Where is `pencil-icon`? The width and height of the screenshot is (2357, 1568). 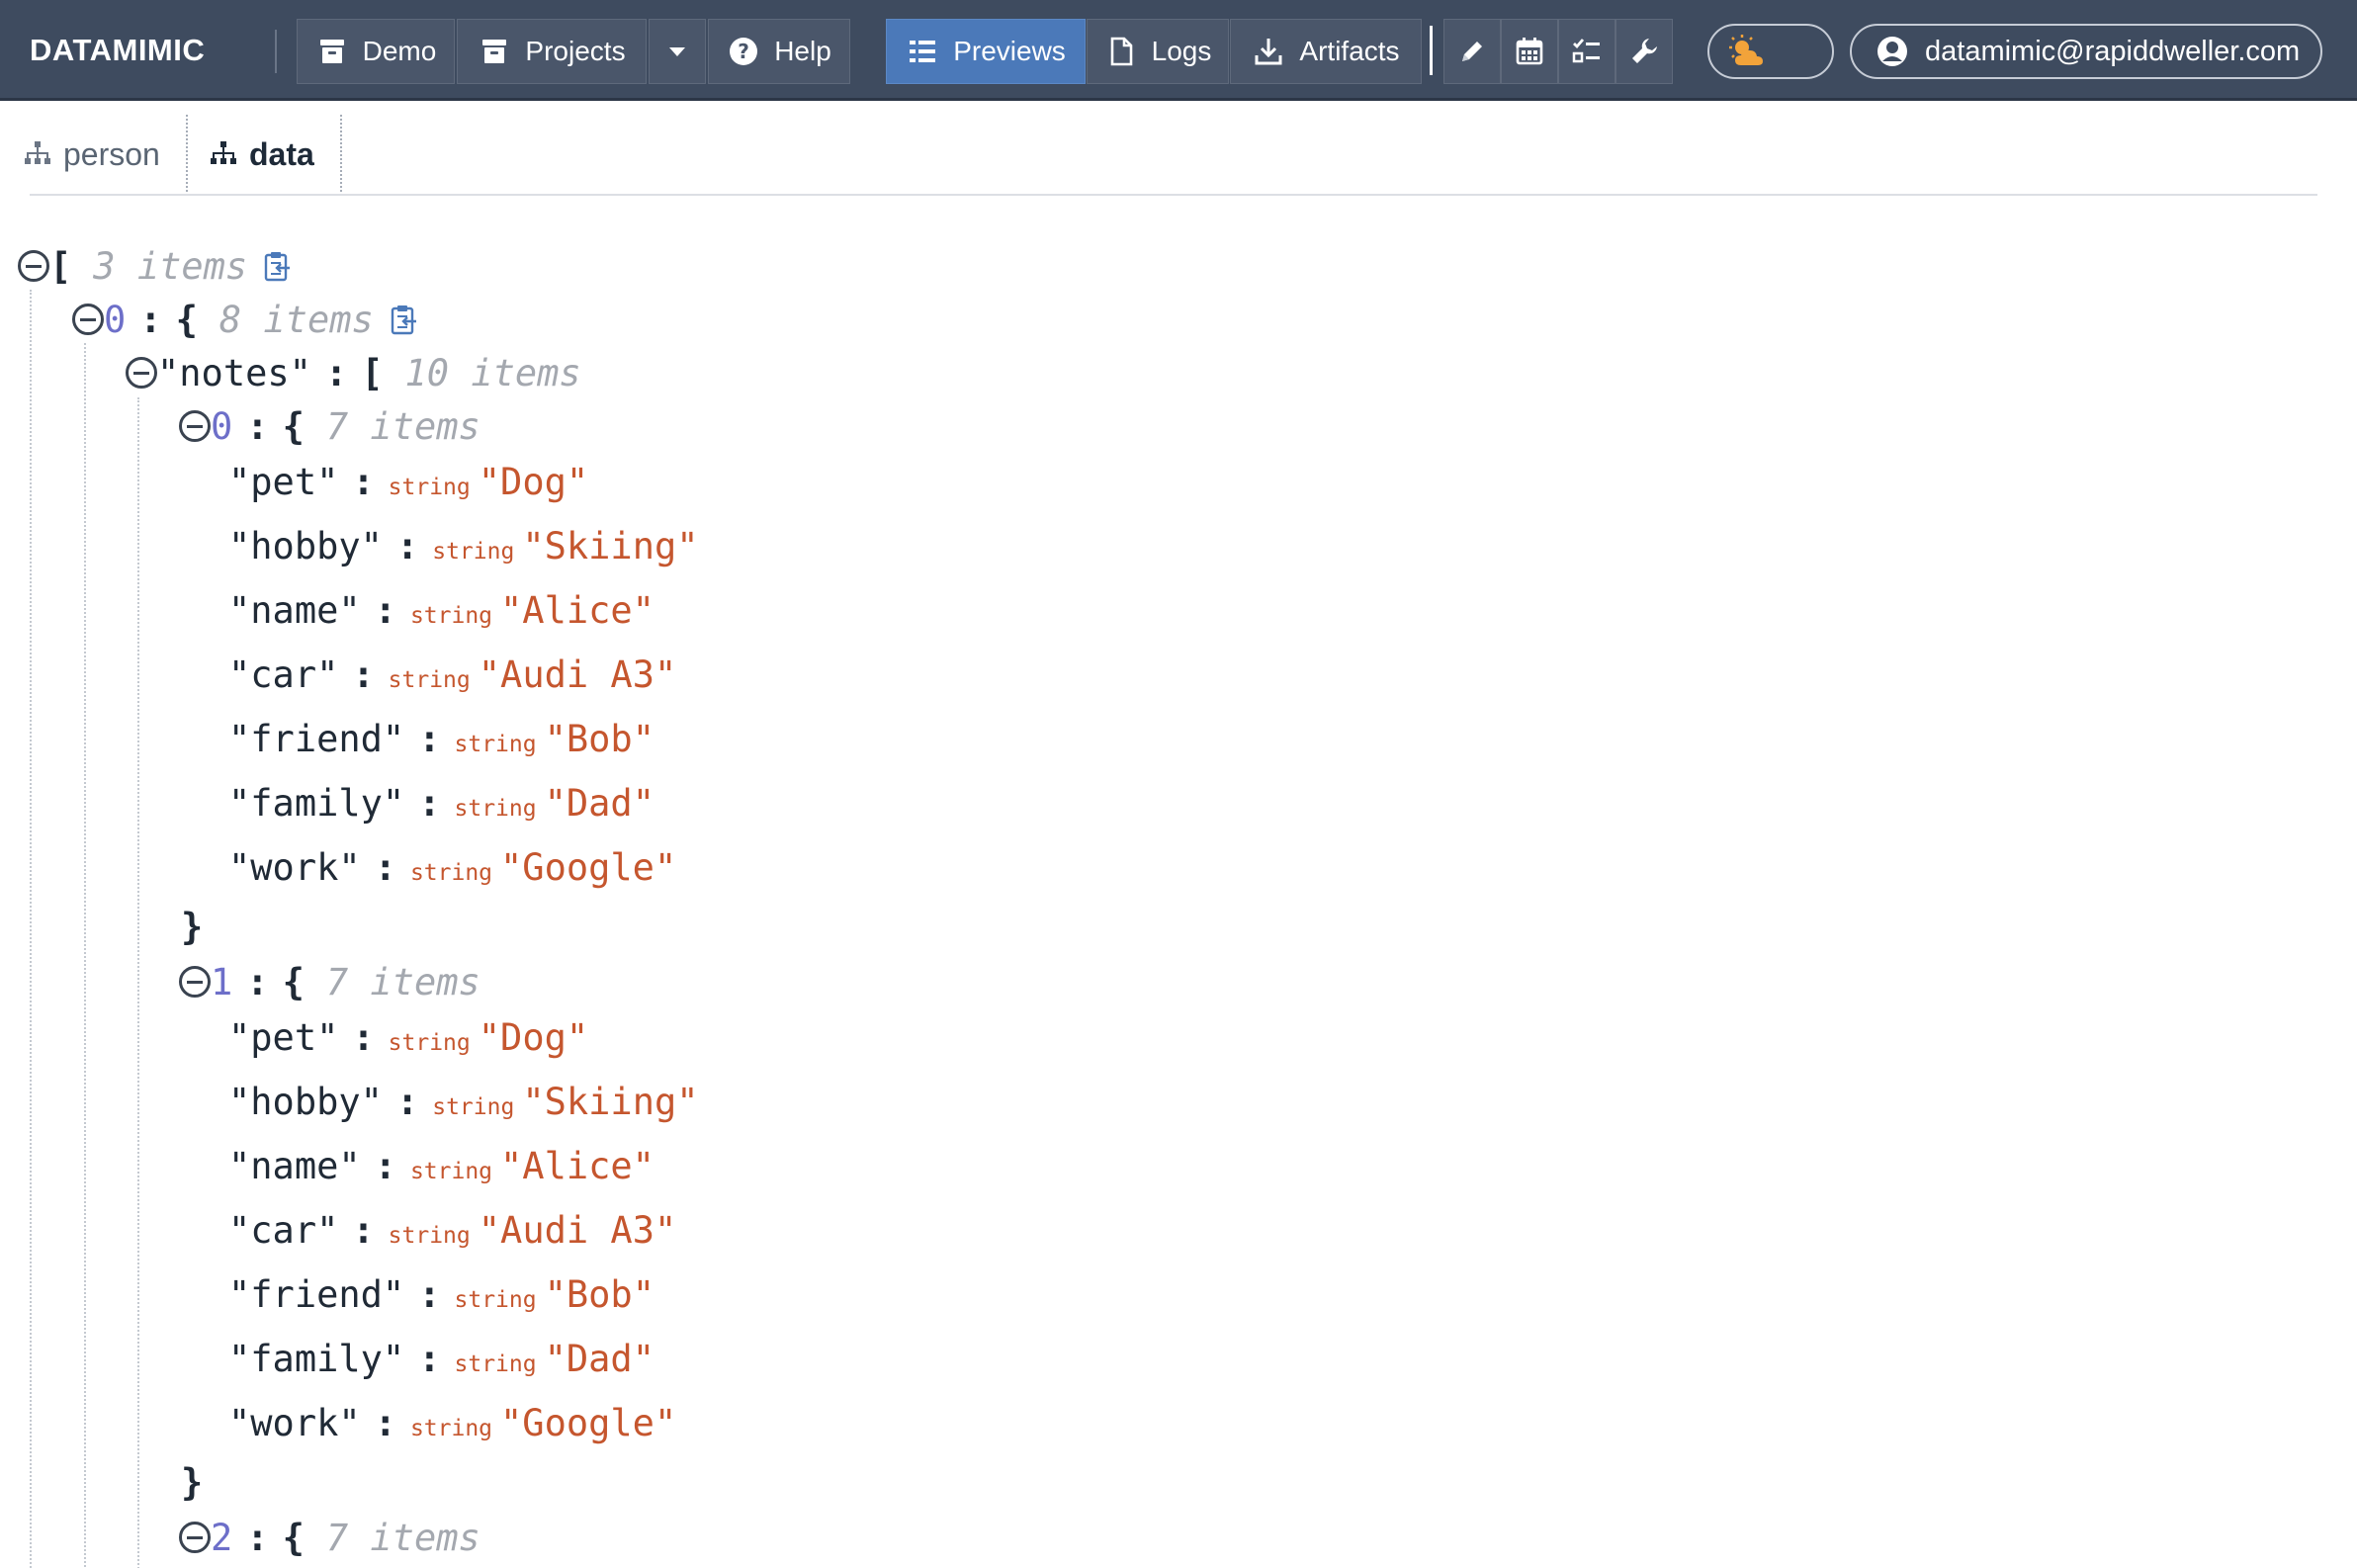
pencil-icon is located at coordinates (1472, 51).